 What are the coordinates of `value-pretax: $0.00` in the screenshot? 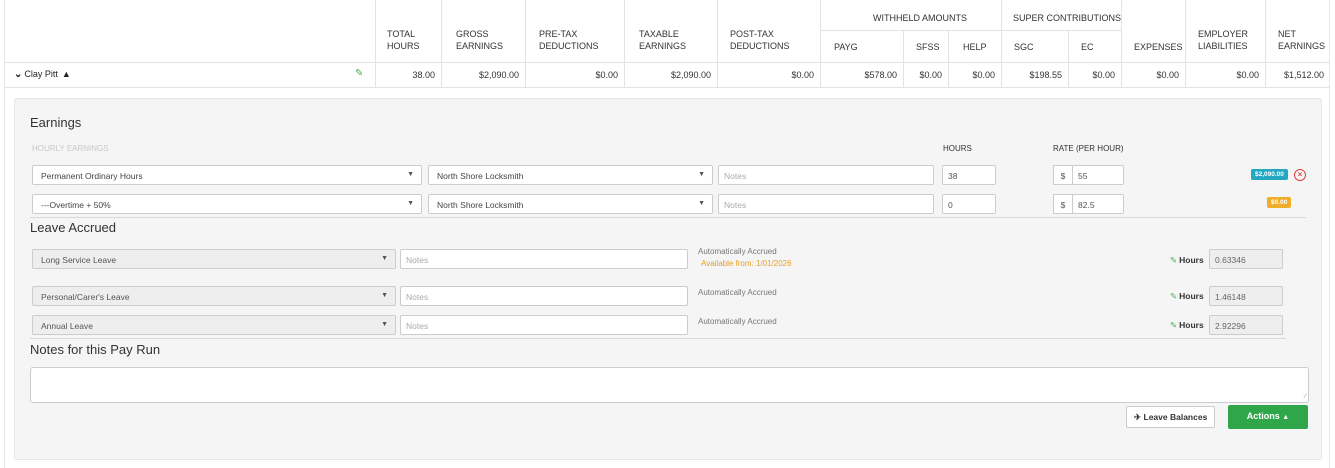 It's located at (606, 75).